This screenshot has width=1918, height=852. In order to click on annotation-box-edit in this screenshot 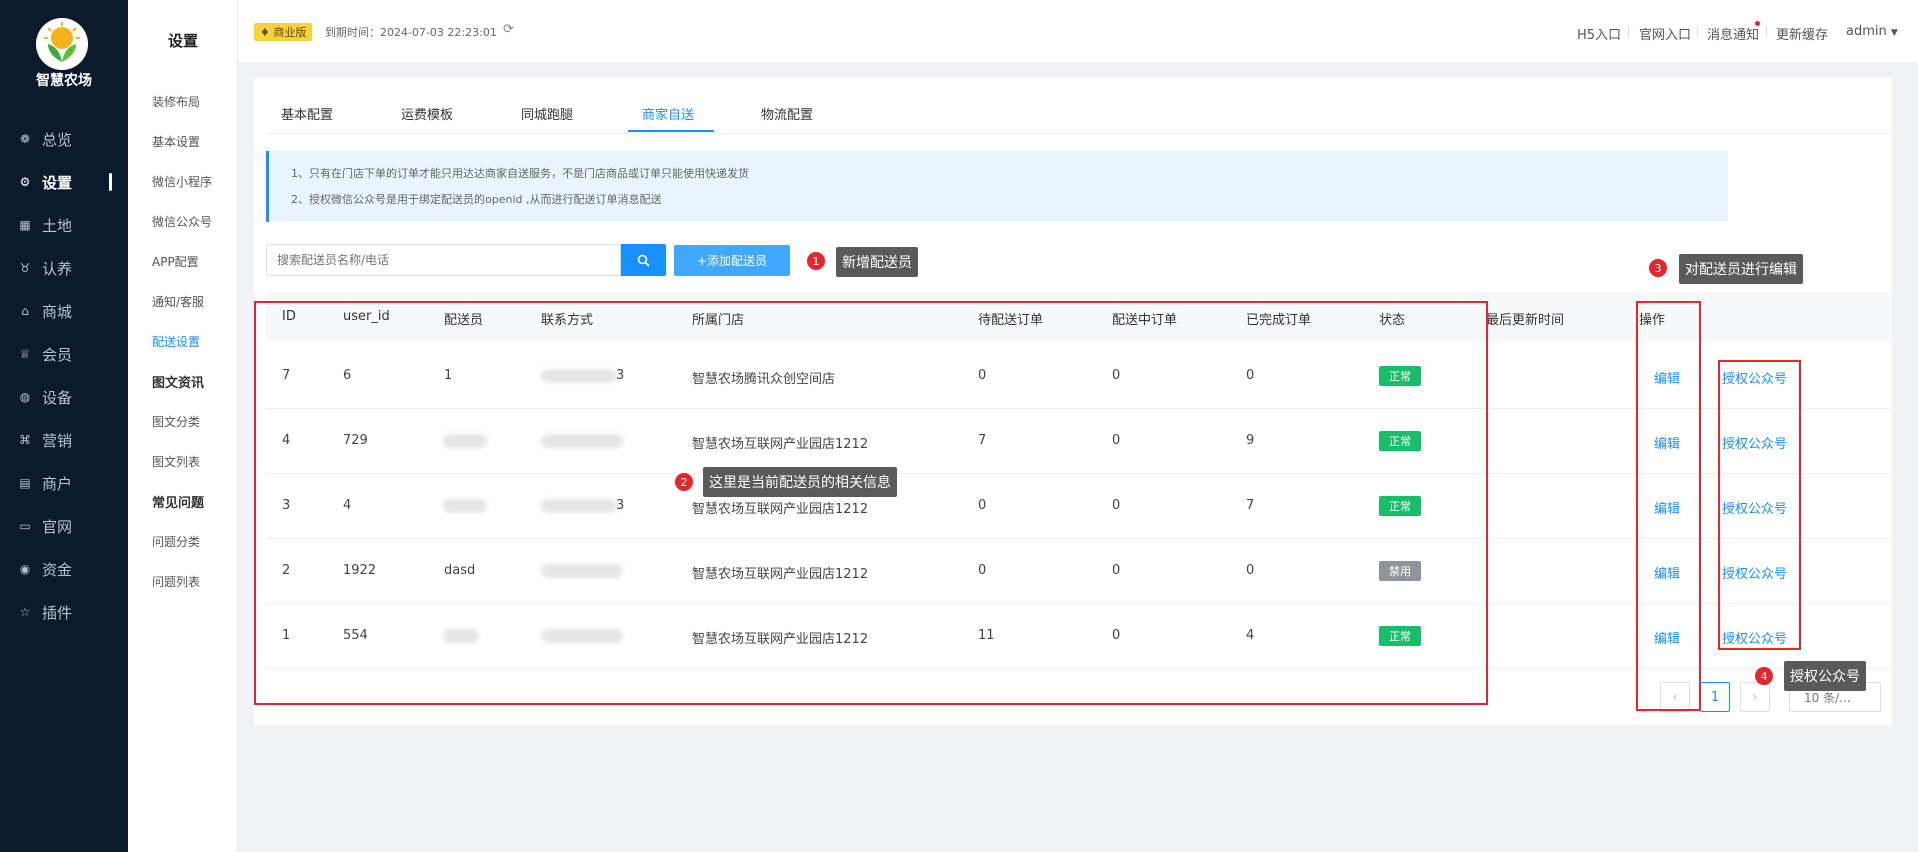, I will do `click(1668, 506)`.